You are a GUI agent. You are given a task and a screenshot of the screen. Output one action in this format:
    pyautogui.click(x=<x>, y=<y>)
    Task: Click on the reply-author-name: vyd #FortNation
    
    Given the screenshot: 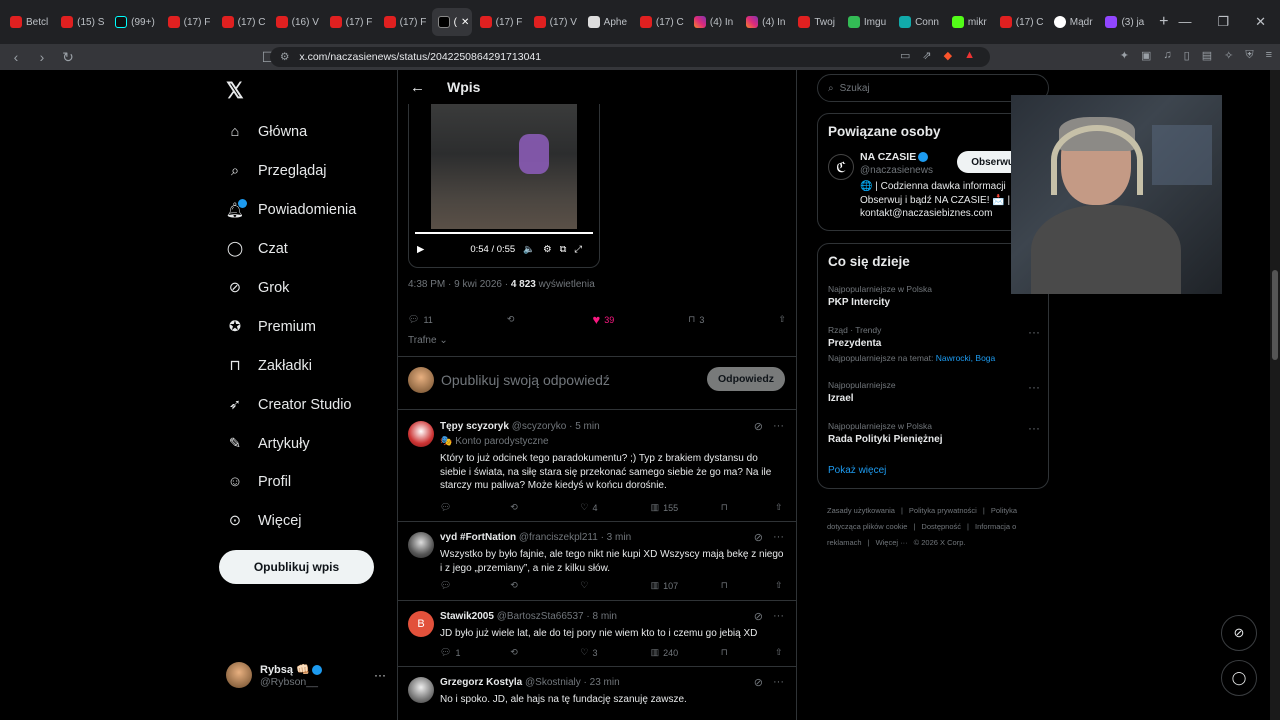 What is the action you would take?
    pyautogui.click(x=478, y=537)
    